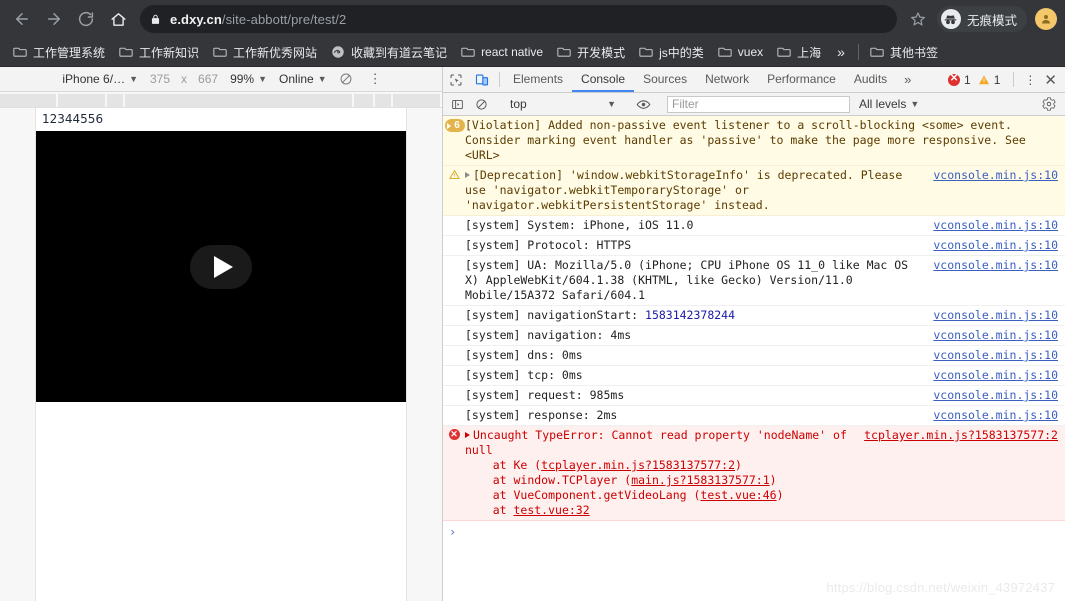  What do you see at coordinates (1030, 79) in the screenshot?
I see `devtools-kebab-icon: ⋮` at bounding box center [1030, 79].